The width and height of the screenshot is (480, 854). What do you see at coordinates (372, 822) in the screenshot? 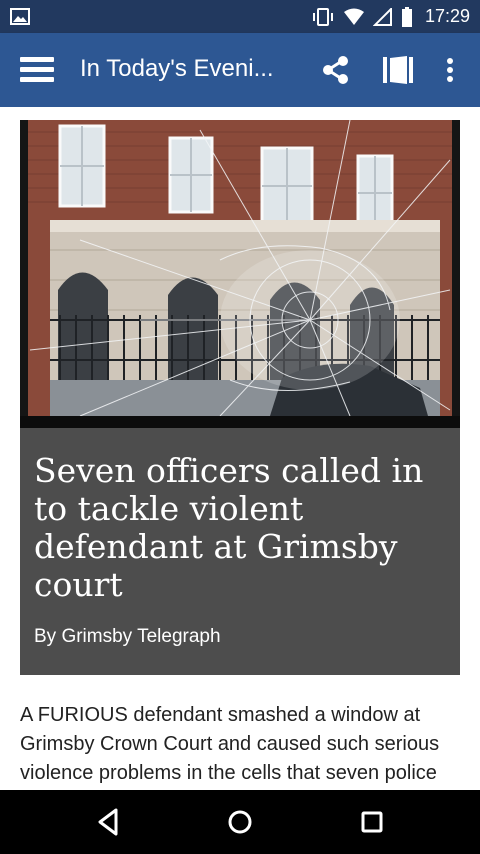
I see `recents-icon` at bounding box center [372, 822].